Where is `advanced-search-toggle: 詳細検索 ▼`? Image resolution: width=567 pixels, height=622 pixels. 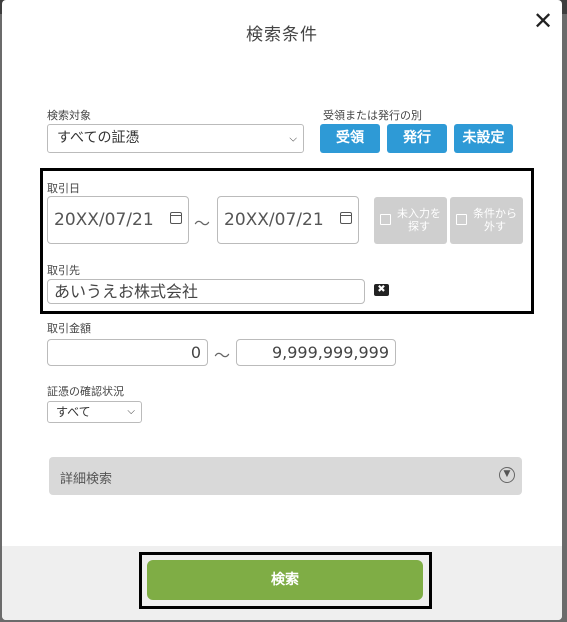 advanced-search-toggle: 詳細検索 ▼ is located at coordinates (285, 476).